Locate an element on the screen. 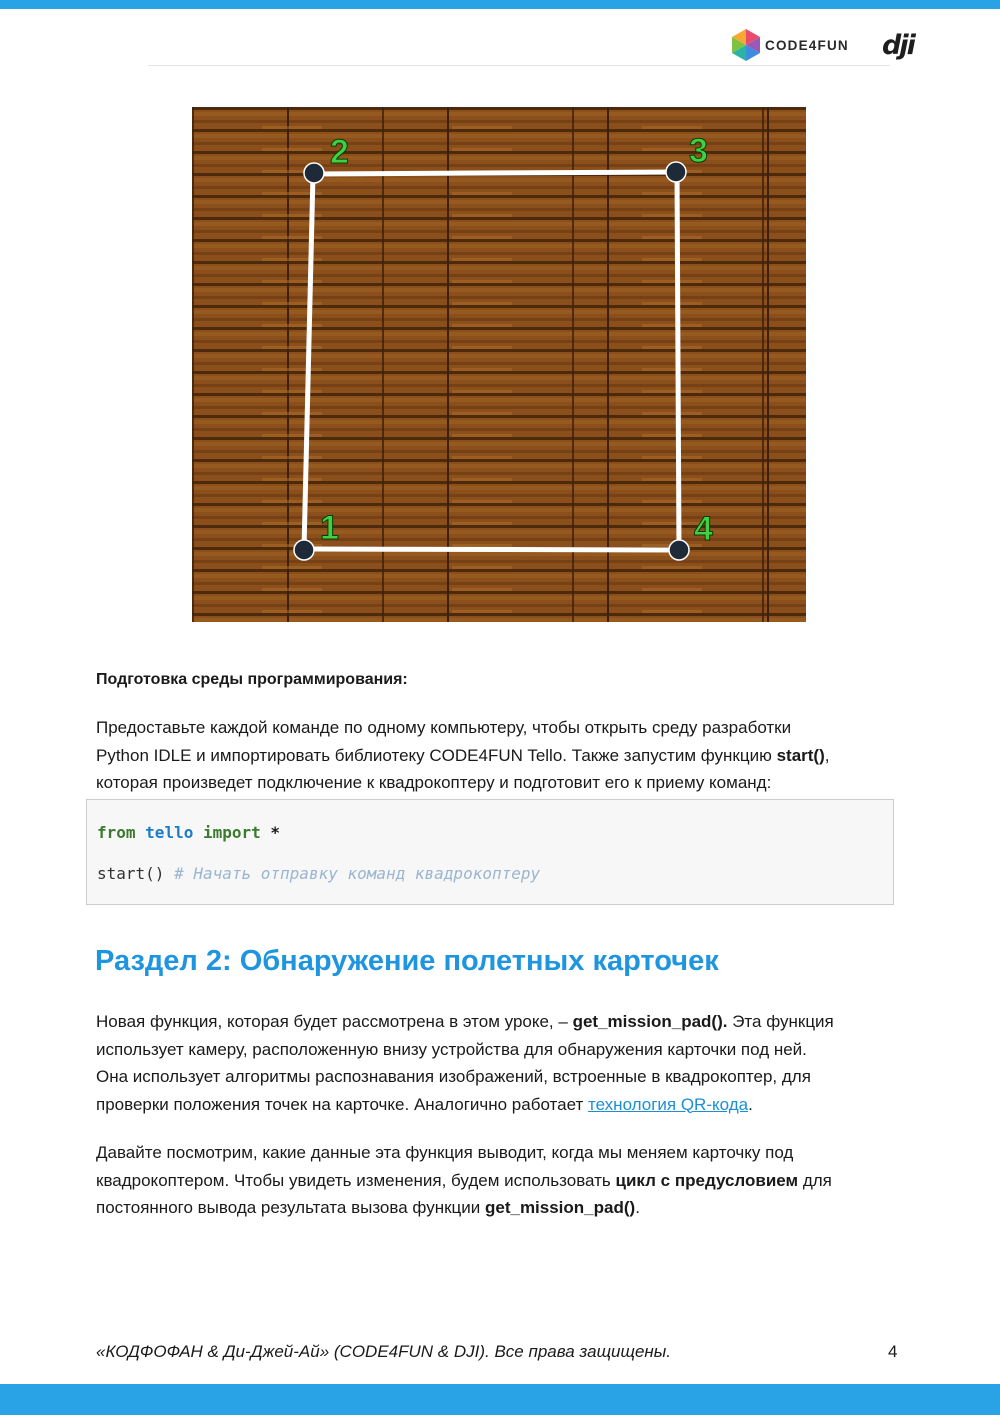 The width and height of the screenshot is (1000, 1415). p1-line-1-end: Эта функция is located at coordinates (780, 1021).